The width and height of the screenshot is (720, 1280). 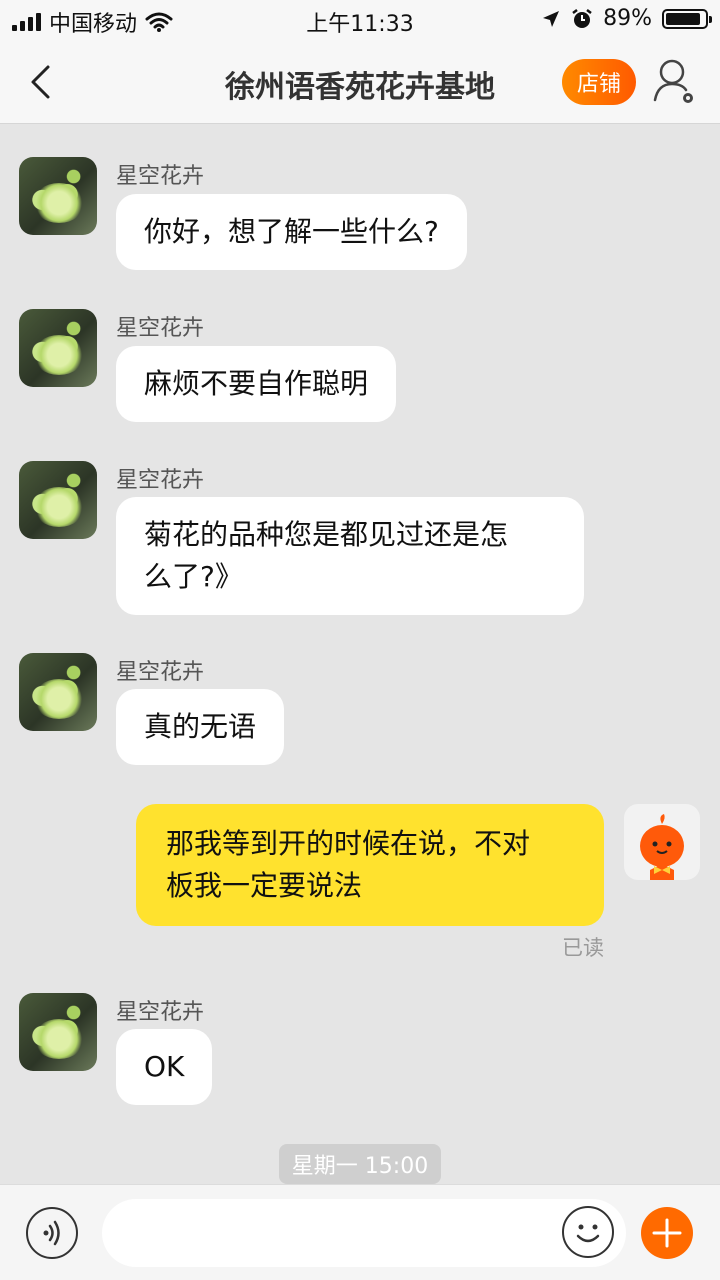 I want to click on battery-fill, so click(x=683, y=18).